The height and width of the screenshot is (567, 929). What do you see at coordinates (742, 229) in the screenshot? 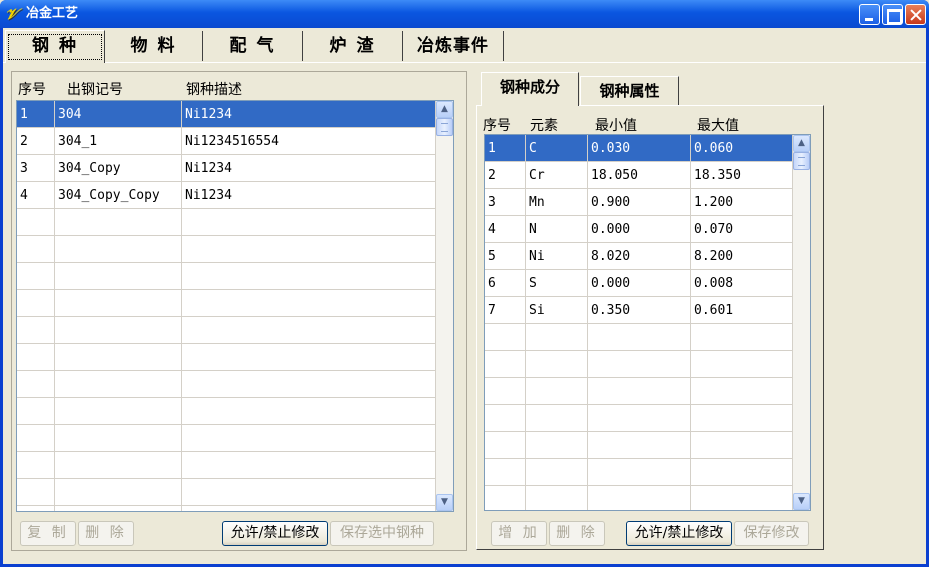
I see `table-cell: 0.070` at bounding box center [742, 229].